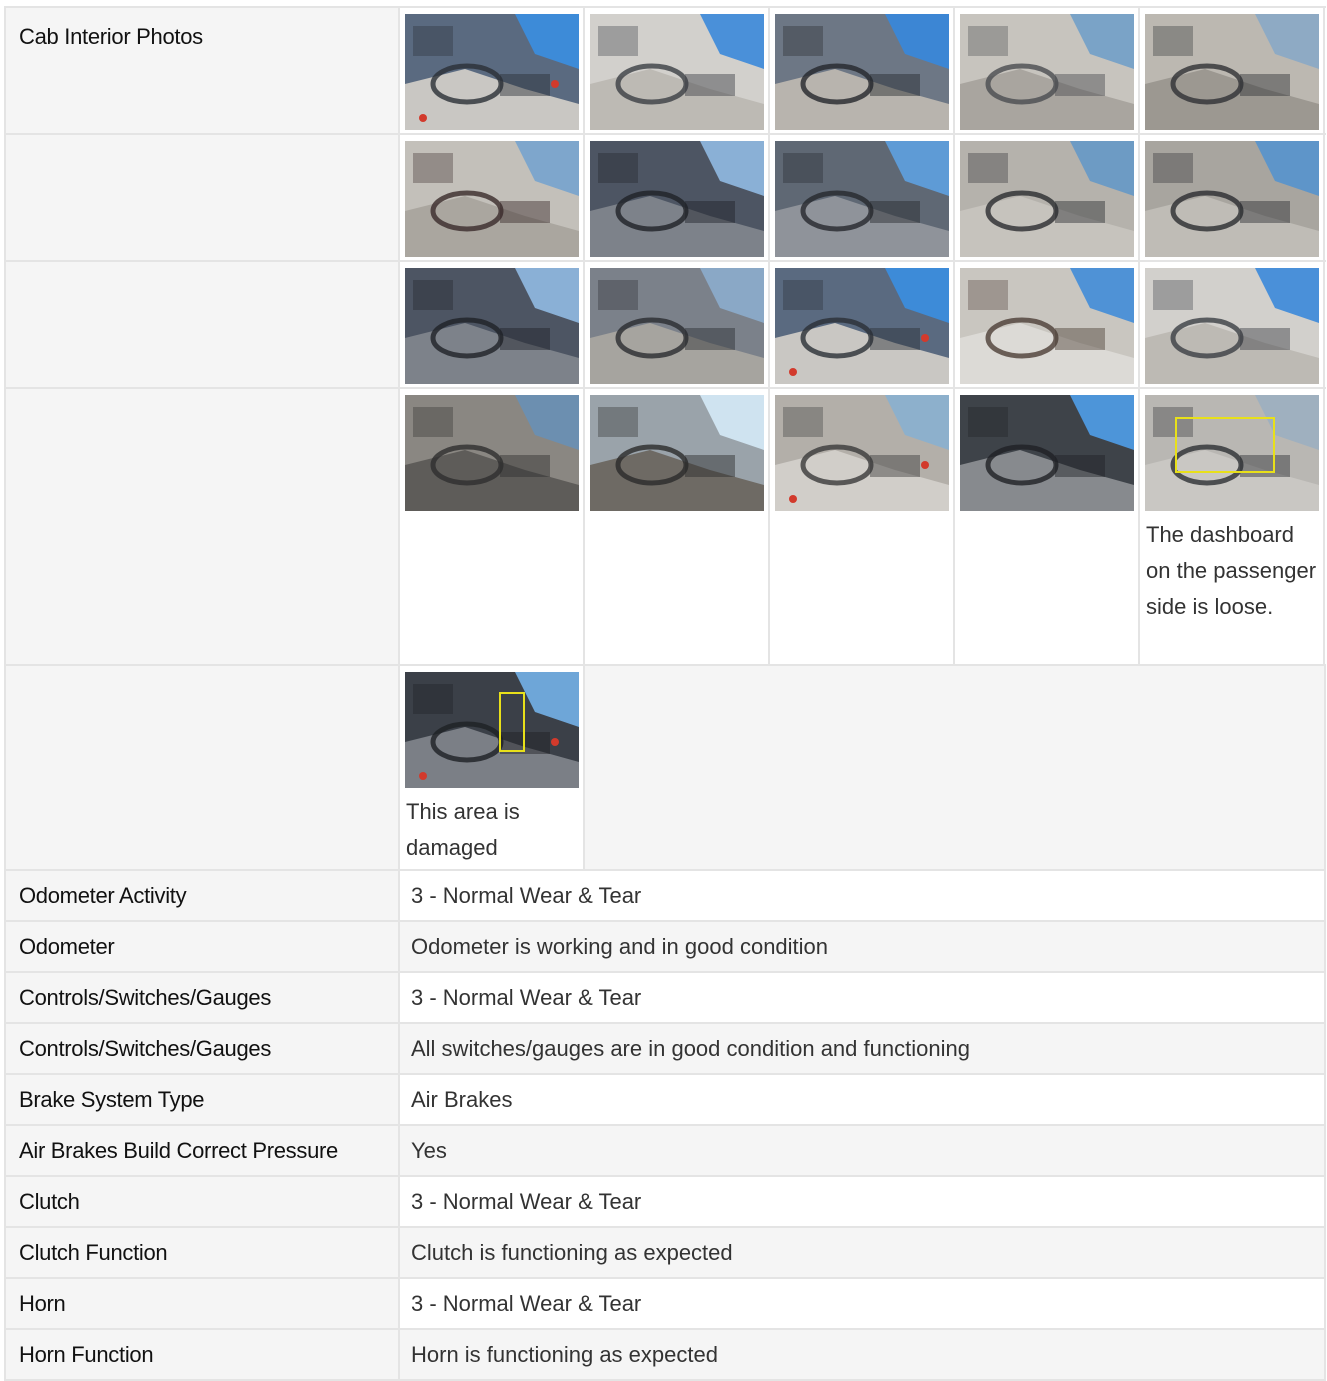  Describe the element at coordinates (202, 1201) in the screenshot. I see `row-label: Clutch` at that location.